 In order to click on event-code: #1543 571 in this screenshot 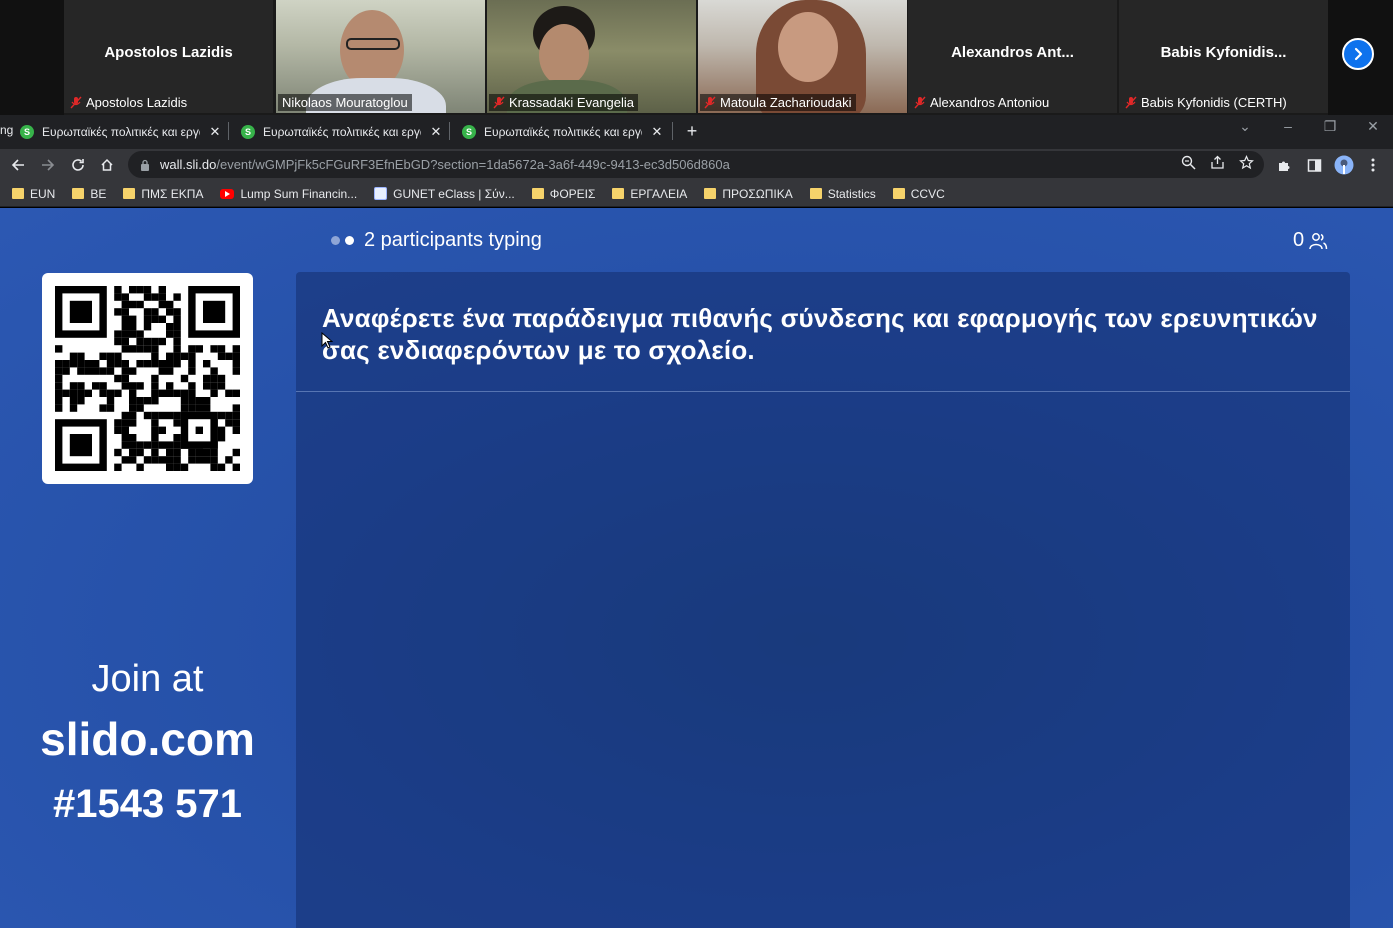, I will do `click(147, 804)`.